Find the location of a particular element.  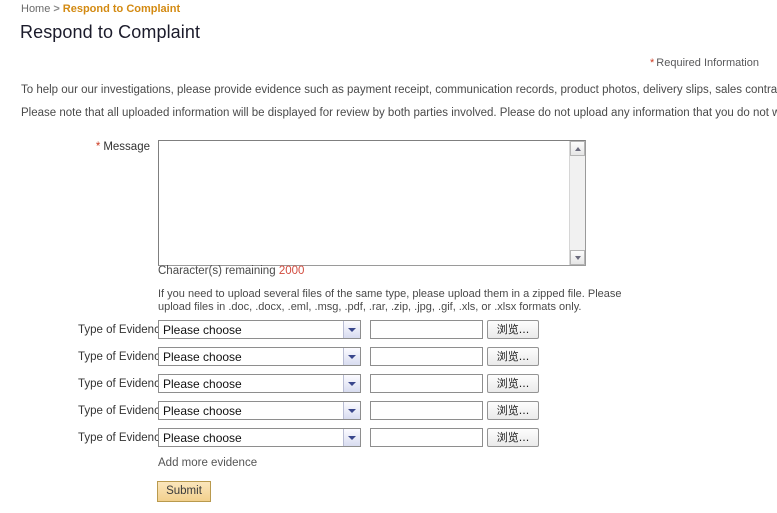

message-textarea-scrollbar is located at coordinates (577, 203).